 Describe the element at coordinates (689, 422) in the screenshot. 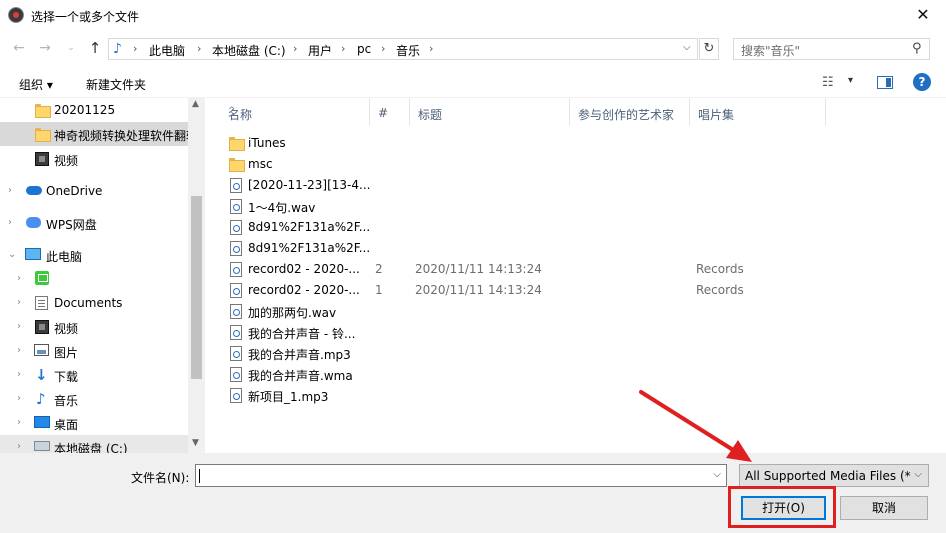

I see `annotation-arrow-shaft` at that location.